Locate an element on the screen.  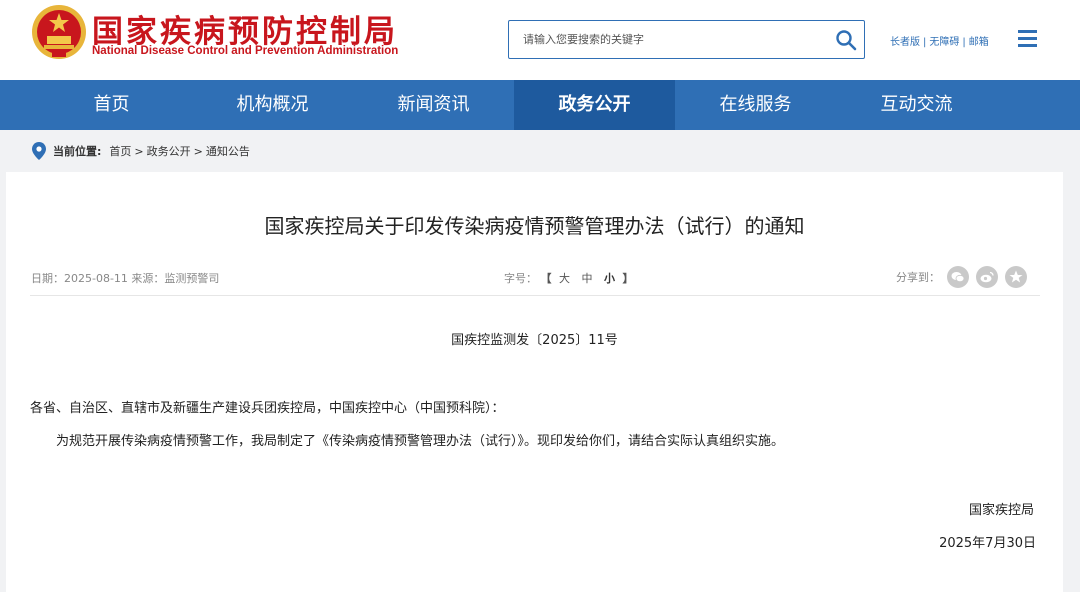
font-size-control: 字号： 【 大 中 小 】 is located at coordinates (569, 278).